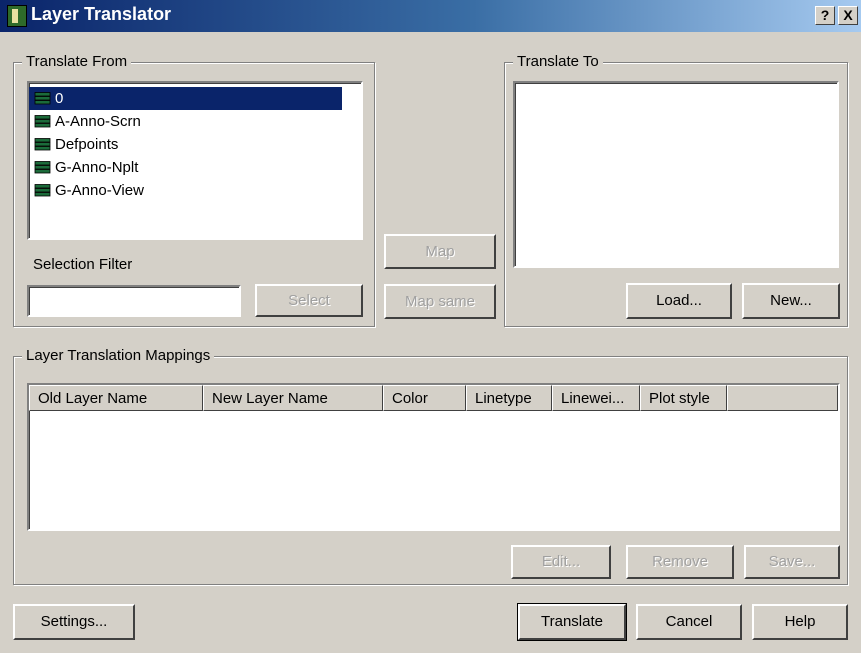 The height and width of the screenshot is (653, 861). Describe the element at coordinates (118, 355) in the screenshot. I see `mappings-legend: Layer Translation Mappings` at that location.